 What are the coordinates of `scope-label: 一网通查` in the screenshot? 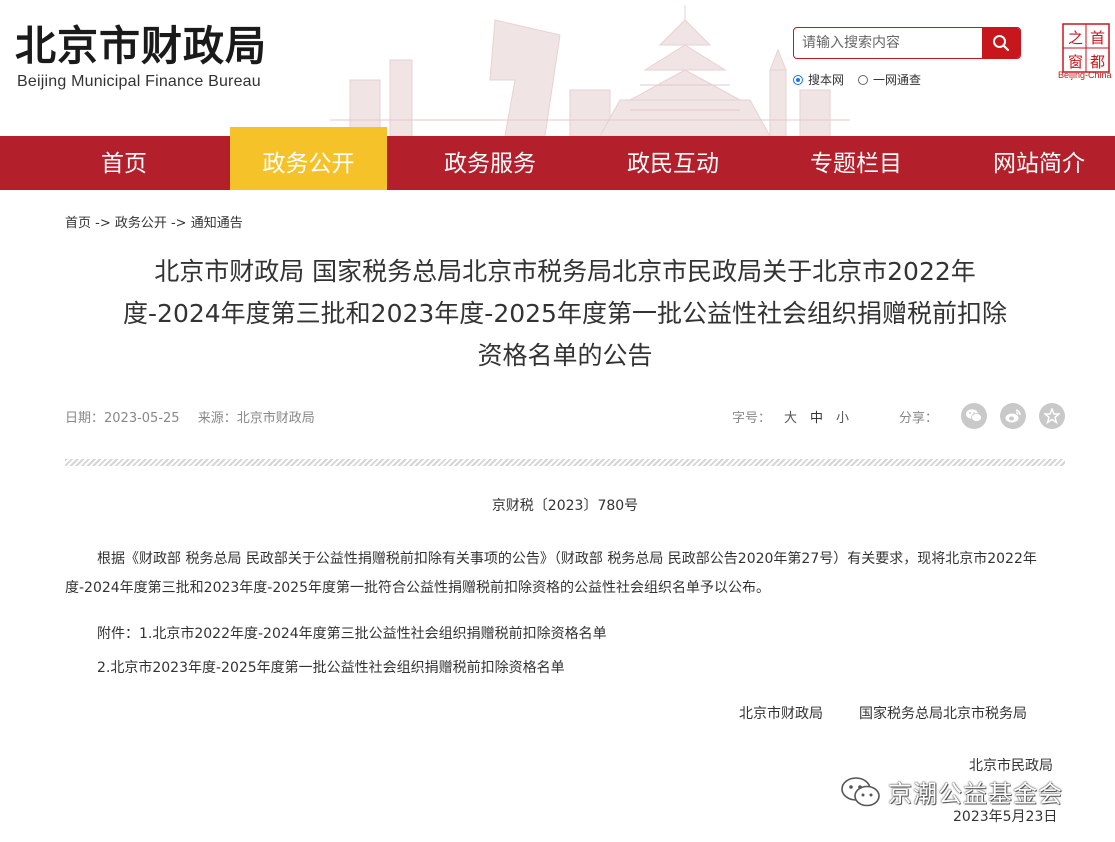 It's located at (897, 80).